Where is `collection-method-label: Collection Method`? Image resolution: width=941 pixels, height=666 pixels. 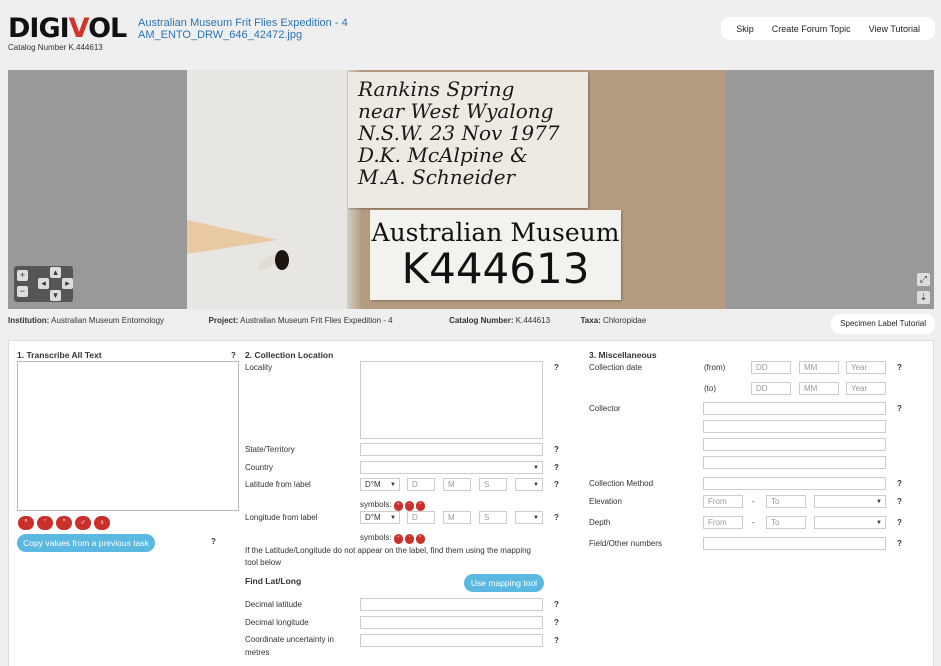
collection-method-label: Collection Method is located at coordinates (621, 483).